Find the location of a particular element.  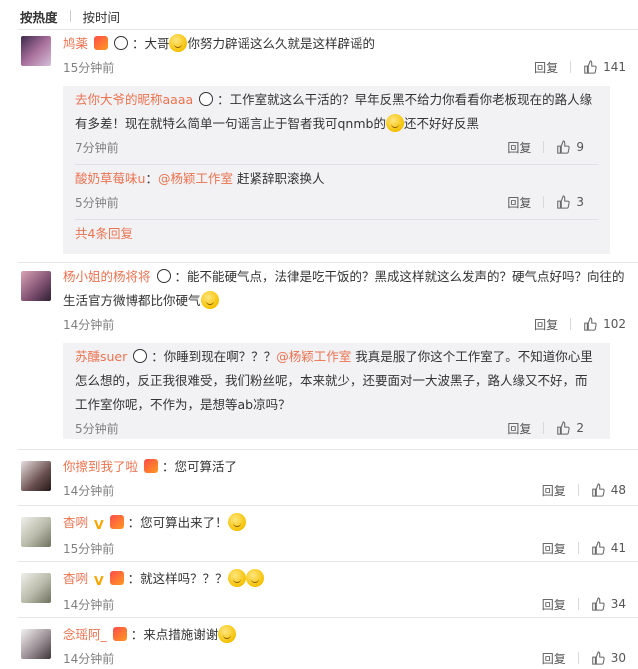

like-count: 30 is located at coordinates (618, 658).